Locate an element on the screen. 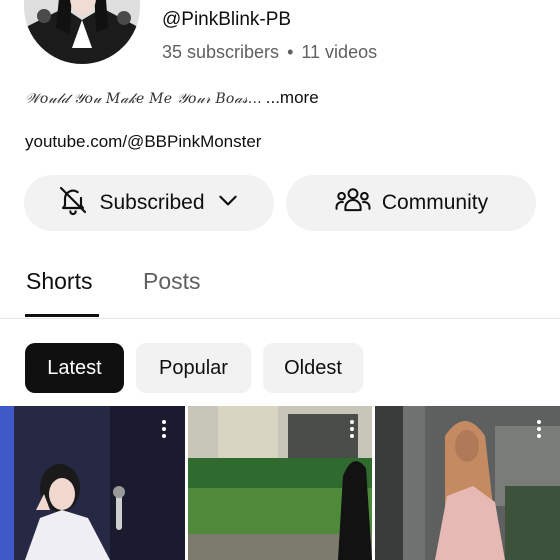  active-tab-indicator is located at coordinates (62, 315).